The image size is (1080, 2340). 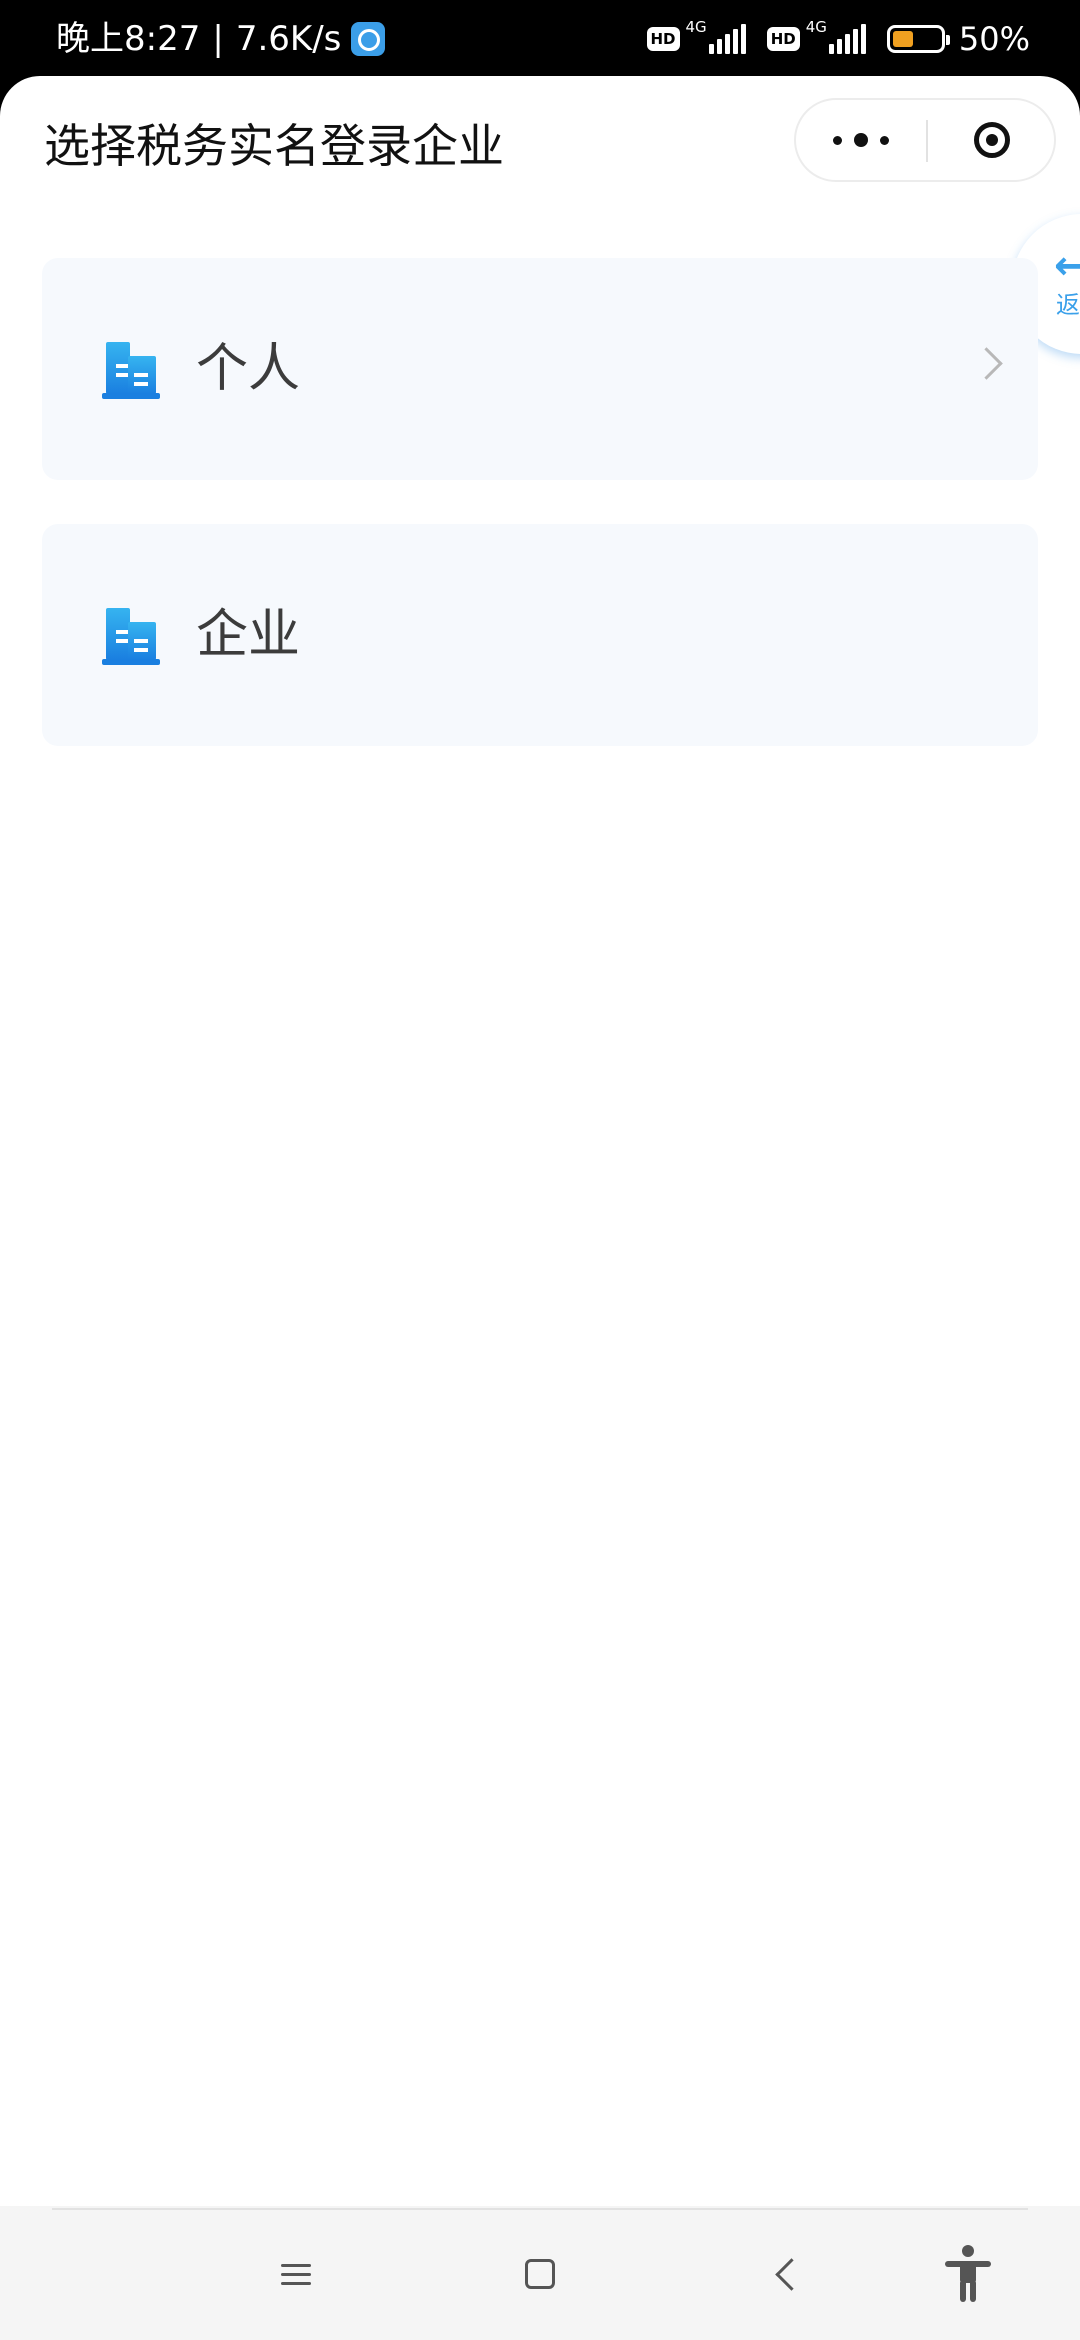 I want to click on battery-percent: 50%, so click(x=994, y=39).